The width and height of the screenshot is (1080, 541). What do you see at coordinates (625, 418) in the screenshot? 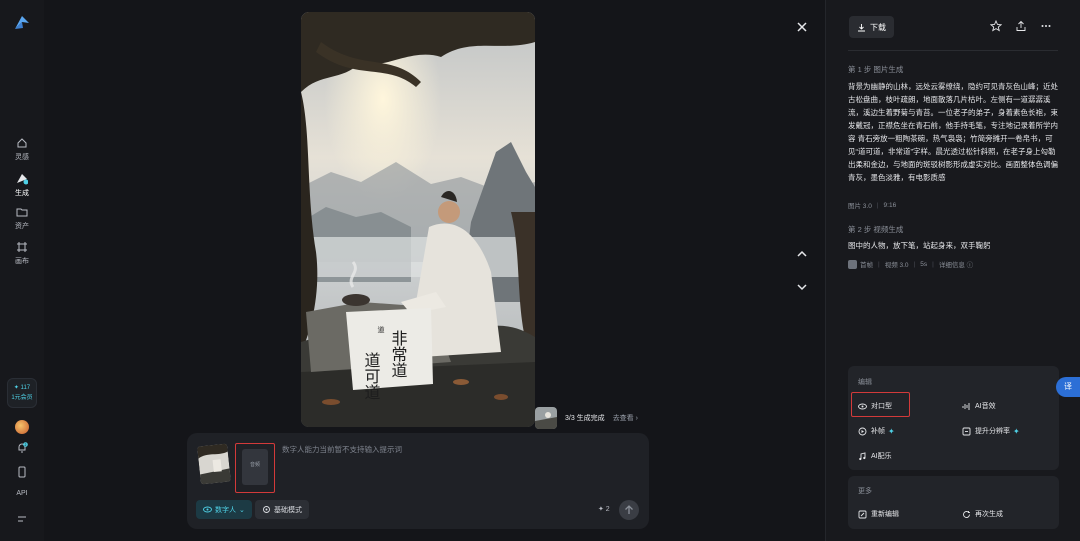
I see `go-view-link: 去查看 ›` at bounding box center [625, 418].